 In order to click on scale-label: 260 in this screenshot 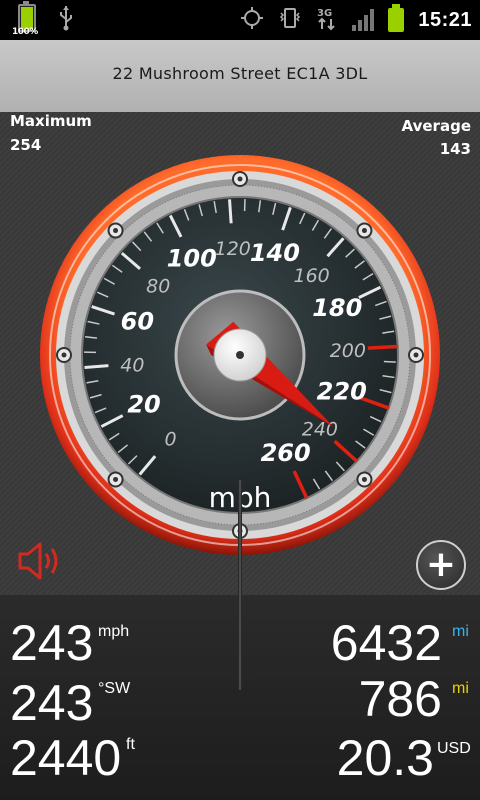, I will do `click(286, 453)`.